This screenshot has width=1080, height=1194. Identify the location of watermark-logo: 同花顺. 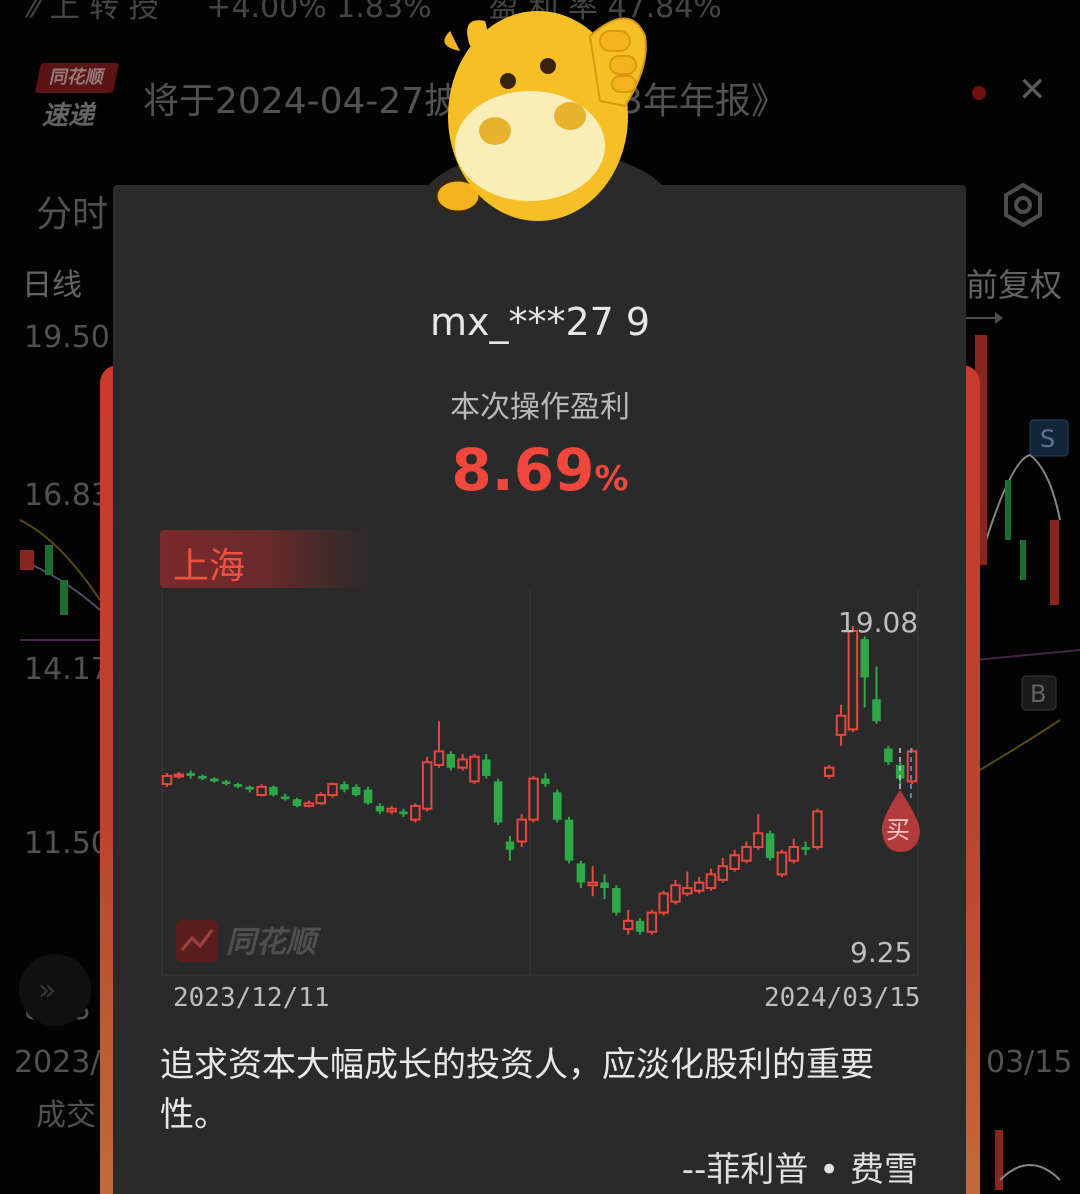
(249, 941).